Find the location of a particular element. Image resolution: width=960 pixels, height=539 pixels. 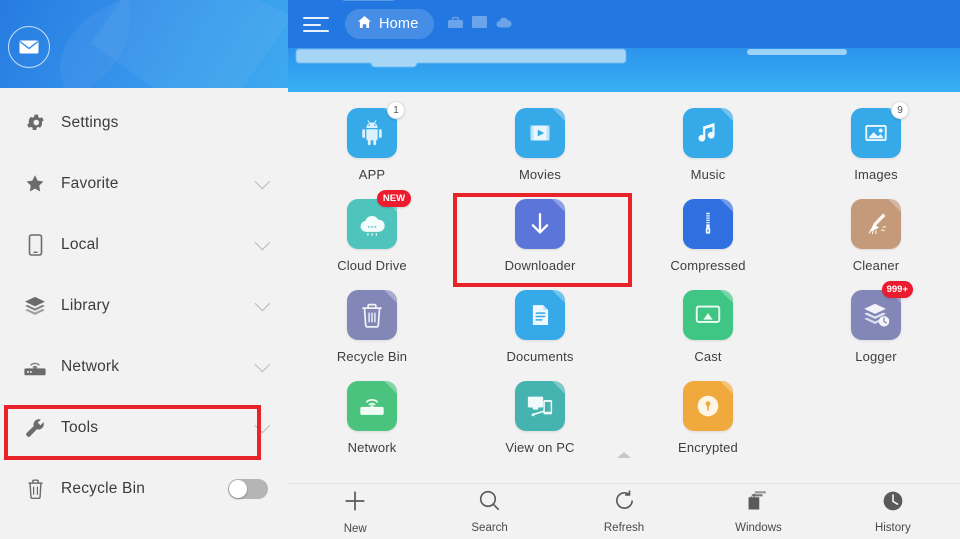

badge: 999+ is located at coordinates (897, 289).